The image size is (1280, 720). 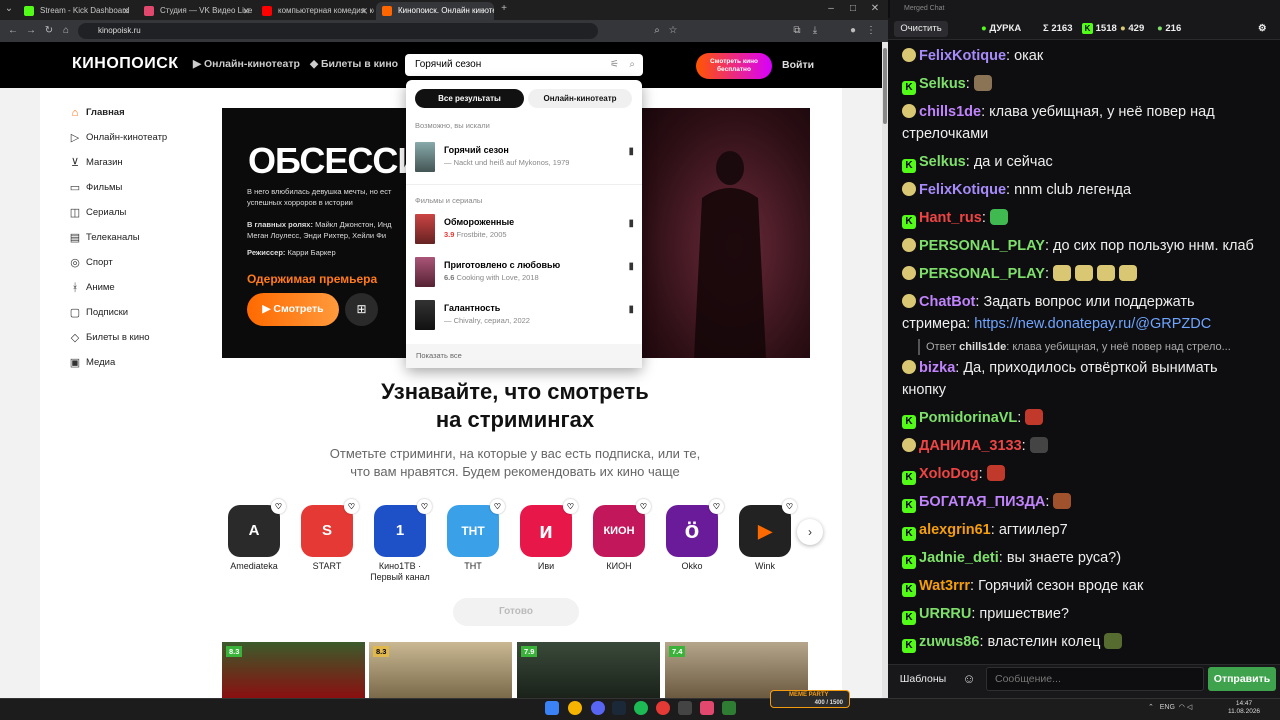 I want to click on chat-username: XoloDog, so click(x=949, y=474).